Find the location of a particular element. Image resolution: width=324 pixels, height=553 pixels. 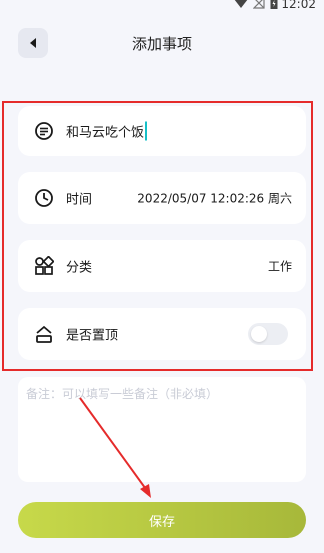

status-time: 12:02 is located at coordinates (298, 5).